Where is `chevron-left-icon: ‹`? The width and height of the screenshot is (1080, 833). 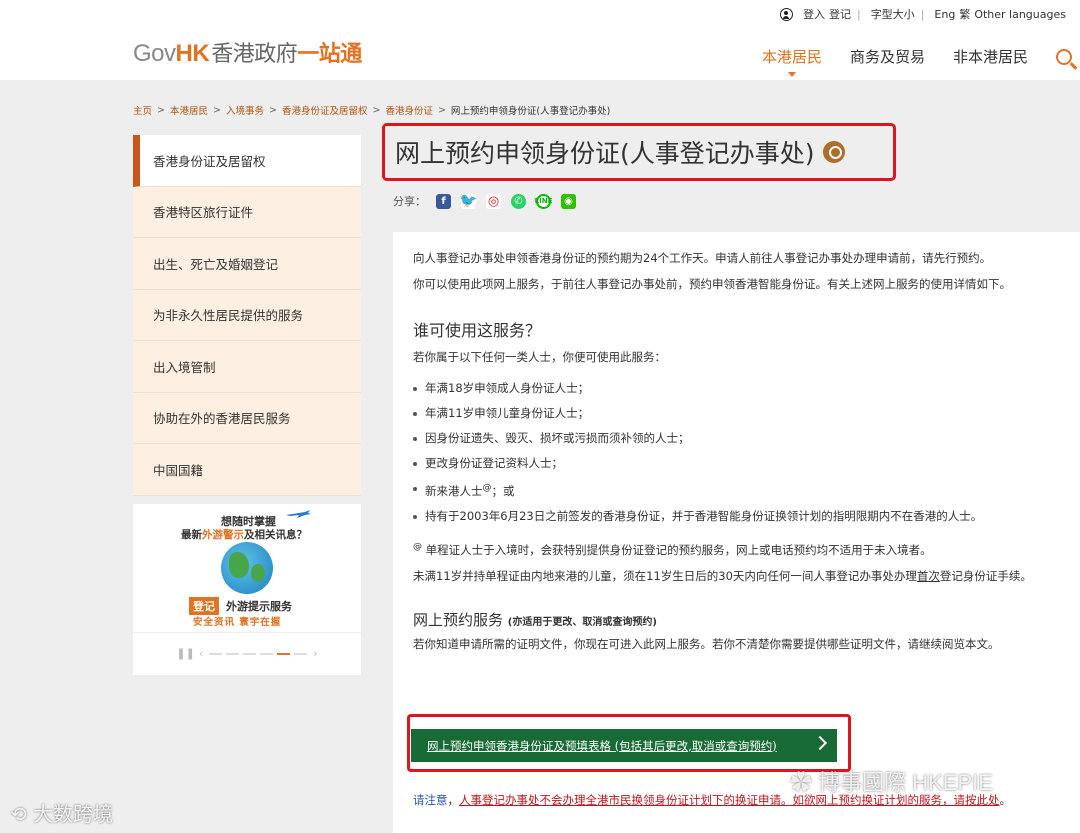 chevron-left-icon: ‹ is located at coordinates (201, 653).